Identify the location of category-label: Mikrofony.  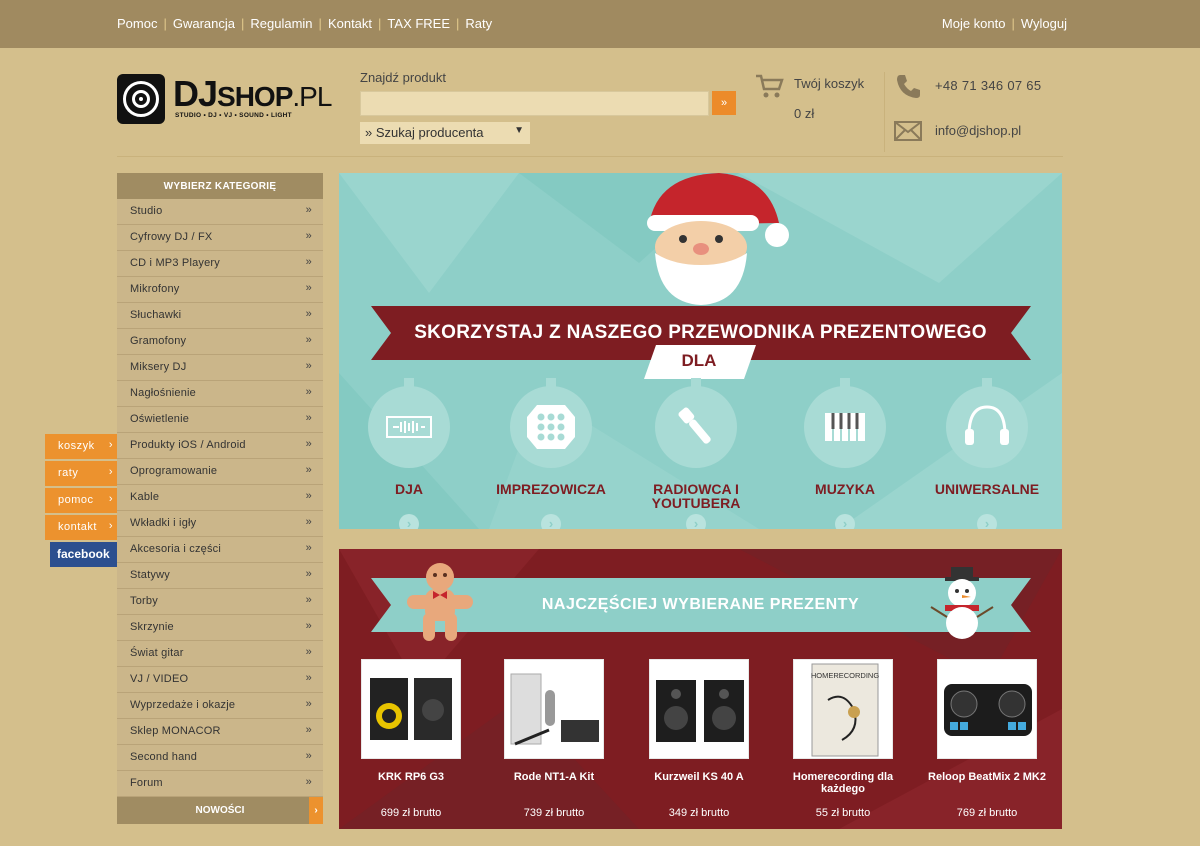
(155, 289).